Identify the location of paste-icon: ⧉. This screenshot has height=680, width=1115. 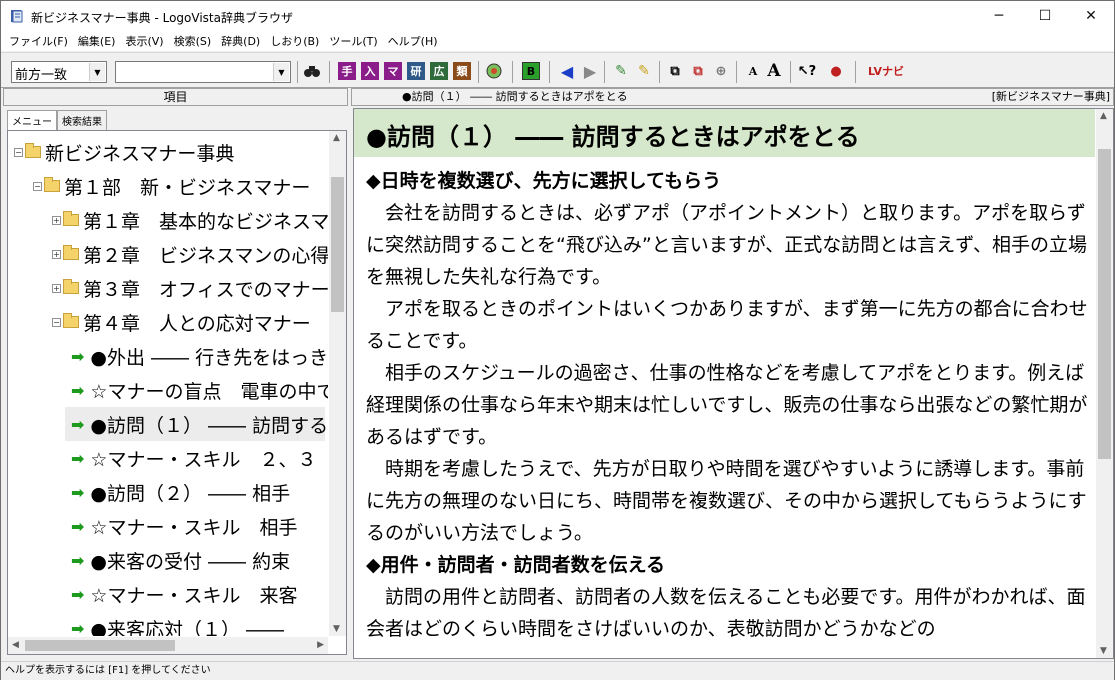
(698, 71).